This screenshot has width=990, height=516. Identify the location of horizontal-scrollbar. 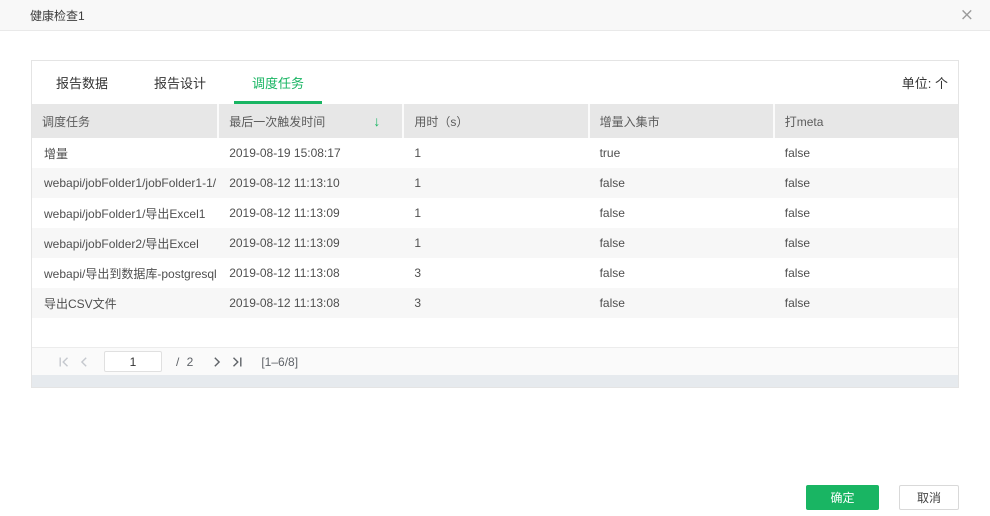
(495, 381).